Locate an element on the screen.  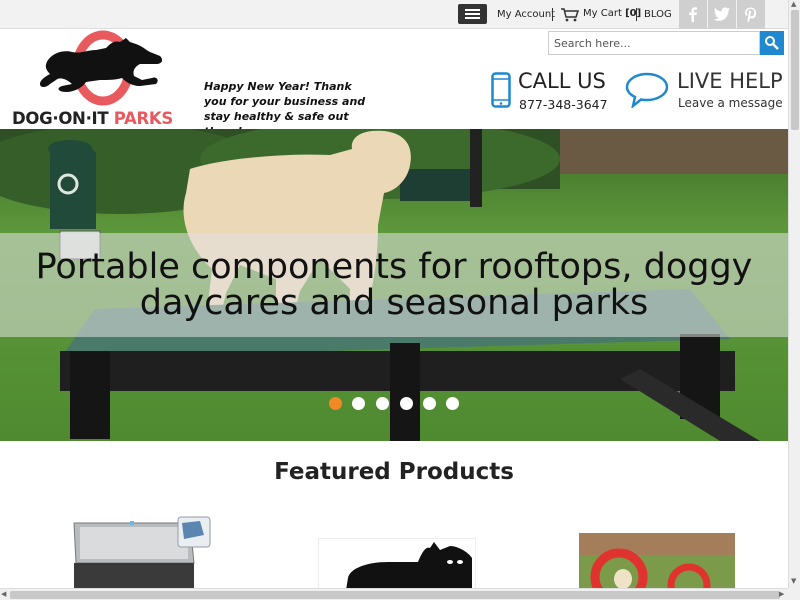
logo-text-dogonit: DOG·ON·IT is located at coordinates (63, 118).